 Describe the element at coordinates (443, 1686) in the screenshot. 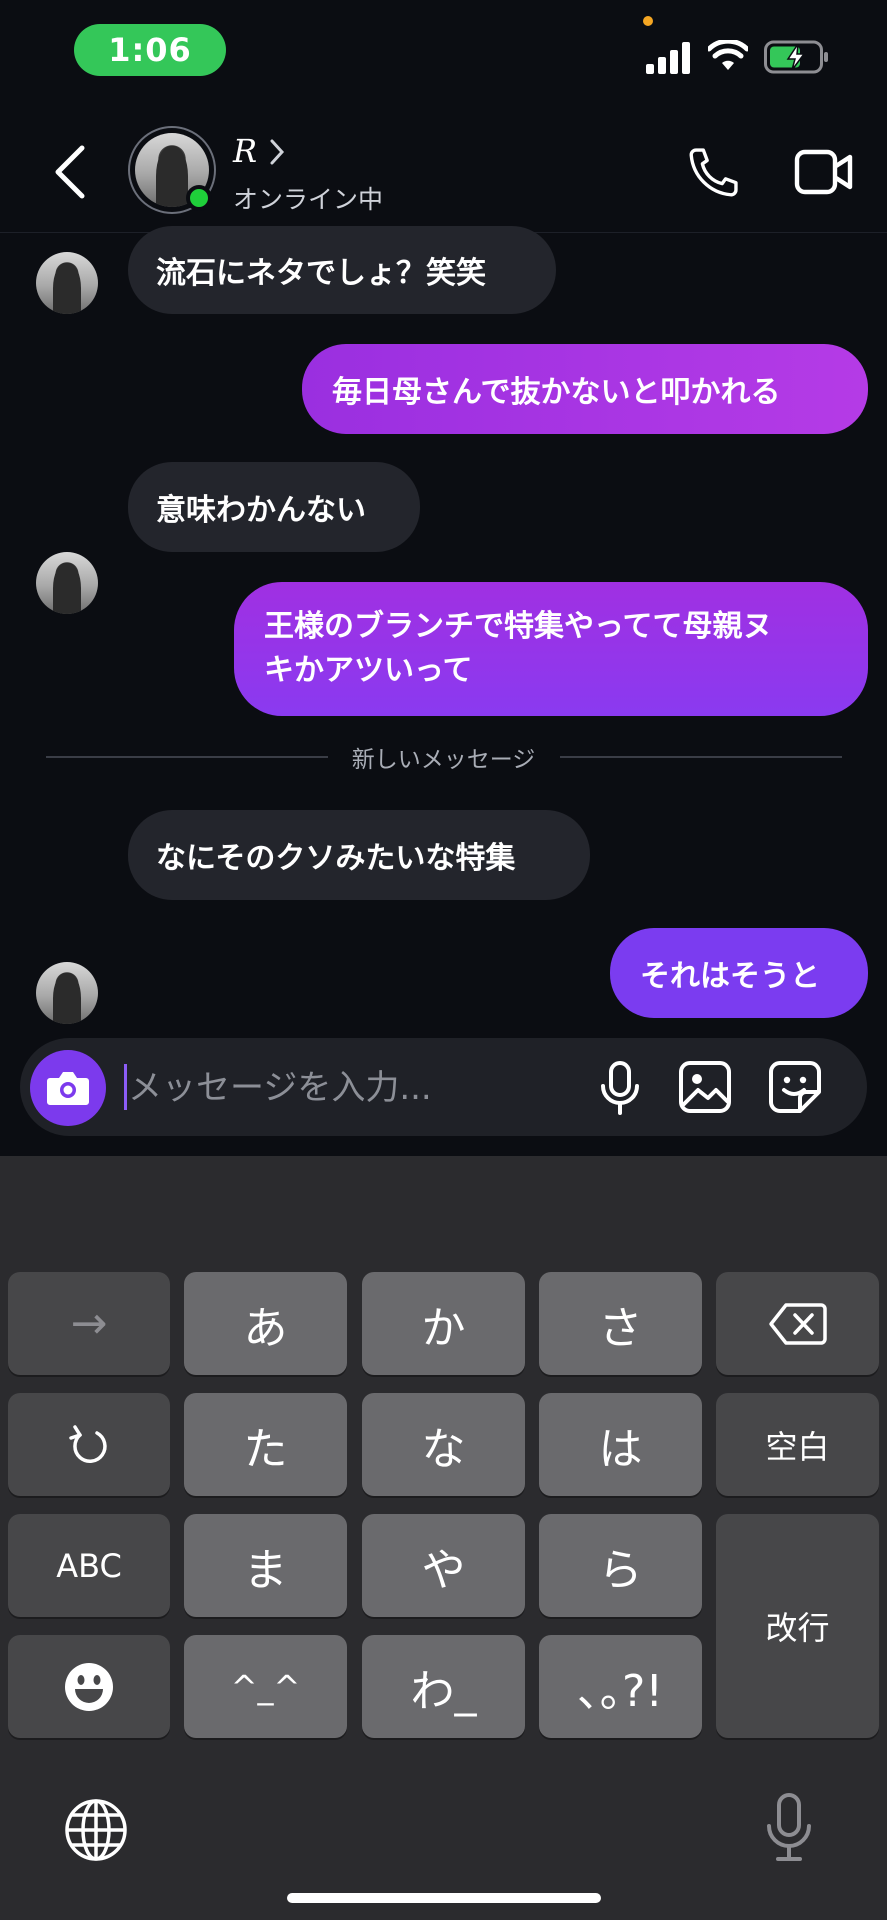

I see `key-wa: わ_` at that location.